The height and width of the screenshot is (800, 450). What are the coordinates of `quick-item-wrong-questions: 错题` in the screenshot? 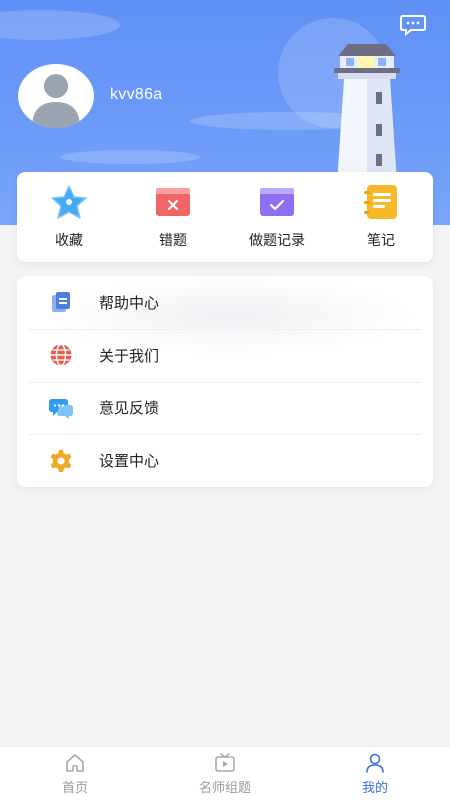 It's located at (173, 217).